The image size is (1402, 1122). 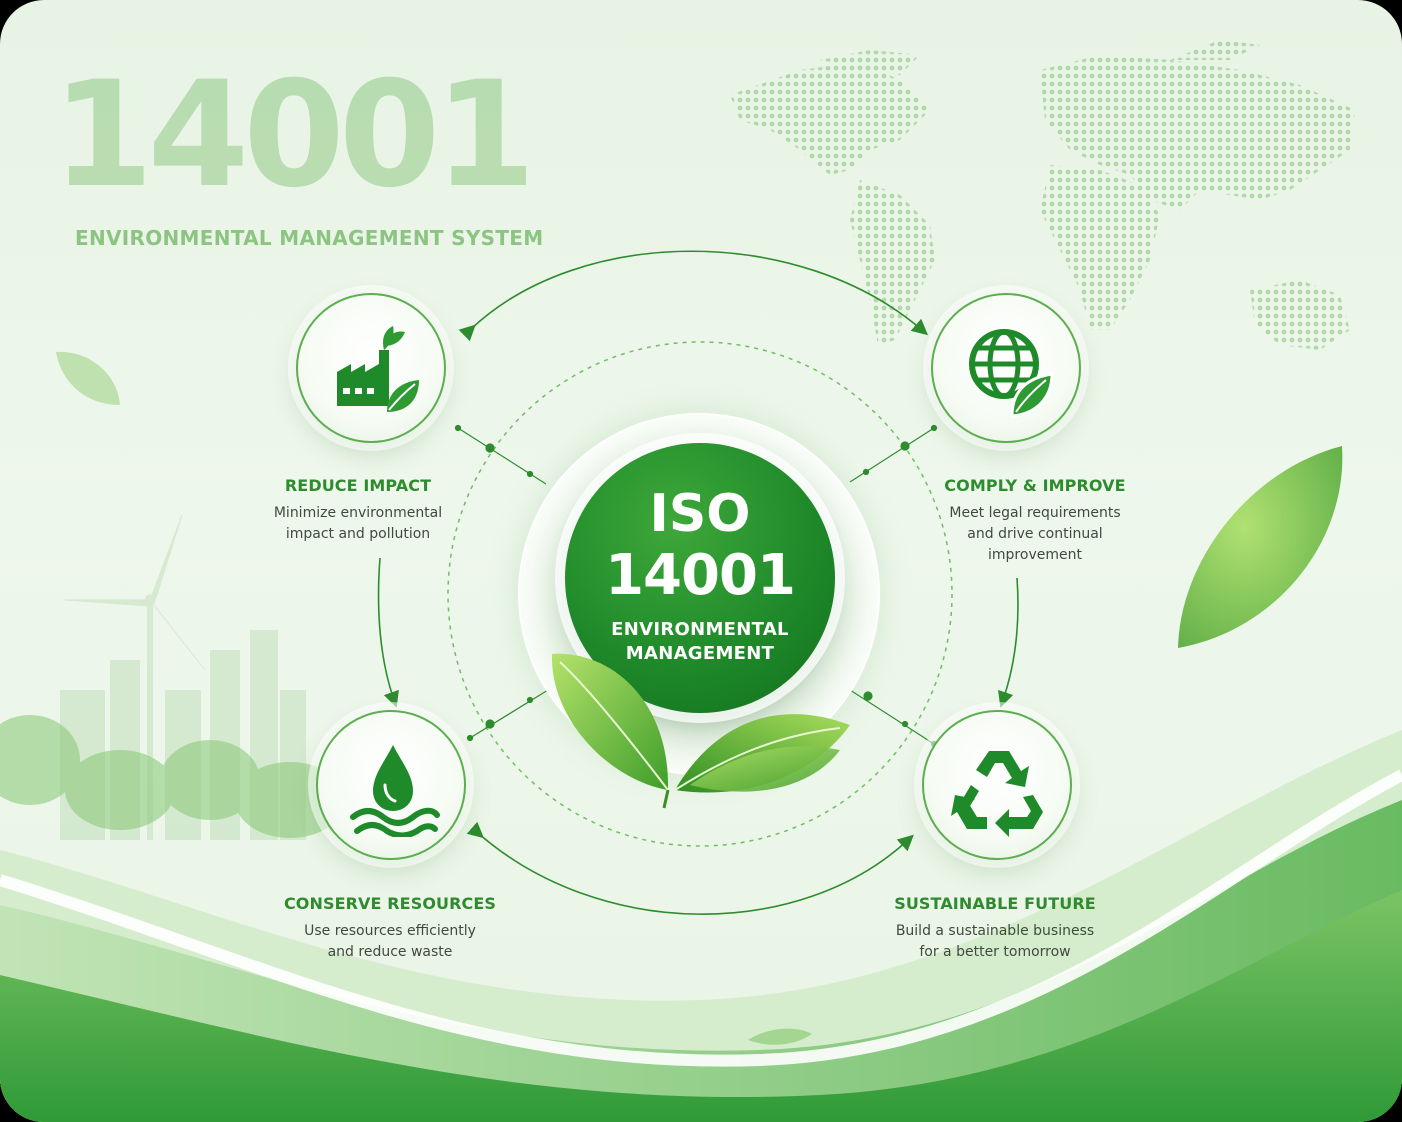 What do you see at coordinates (390, 931) in the screenshot?
I see `node-desc-line: Use resources efficiently` at bounding box center [390, 931].